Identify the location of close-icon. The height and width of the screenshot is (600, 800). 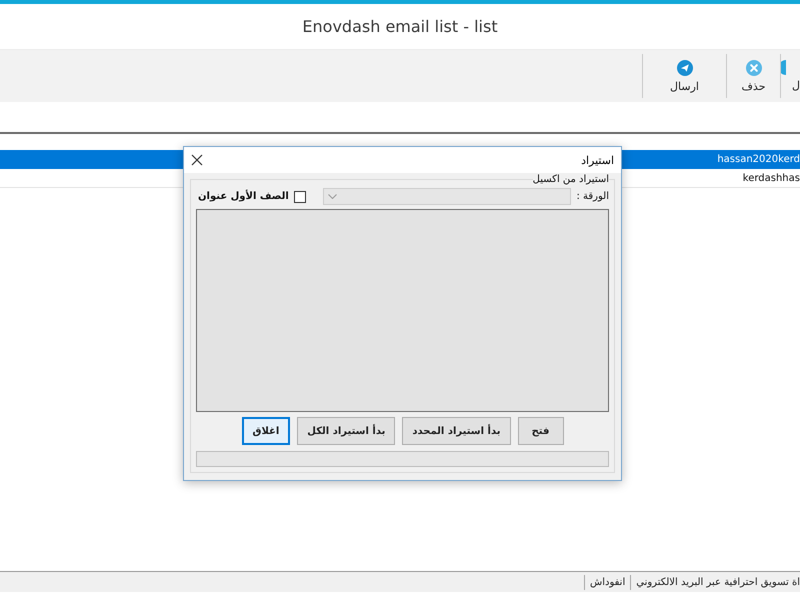
(197, 160).